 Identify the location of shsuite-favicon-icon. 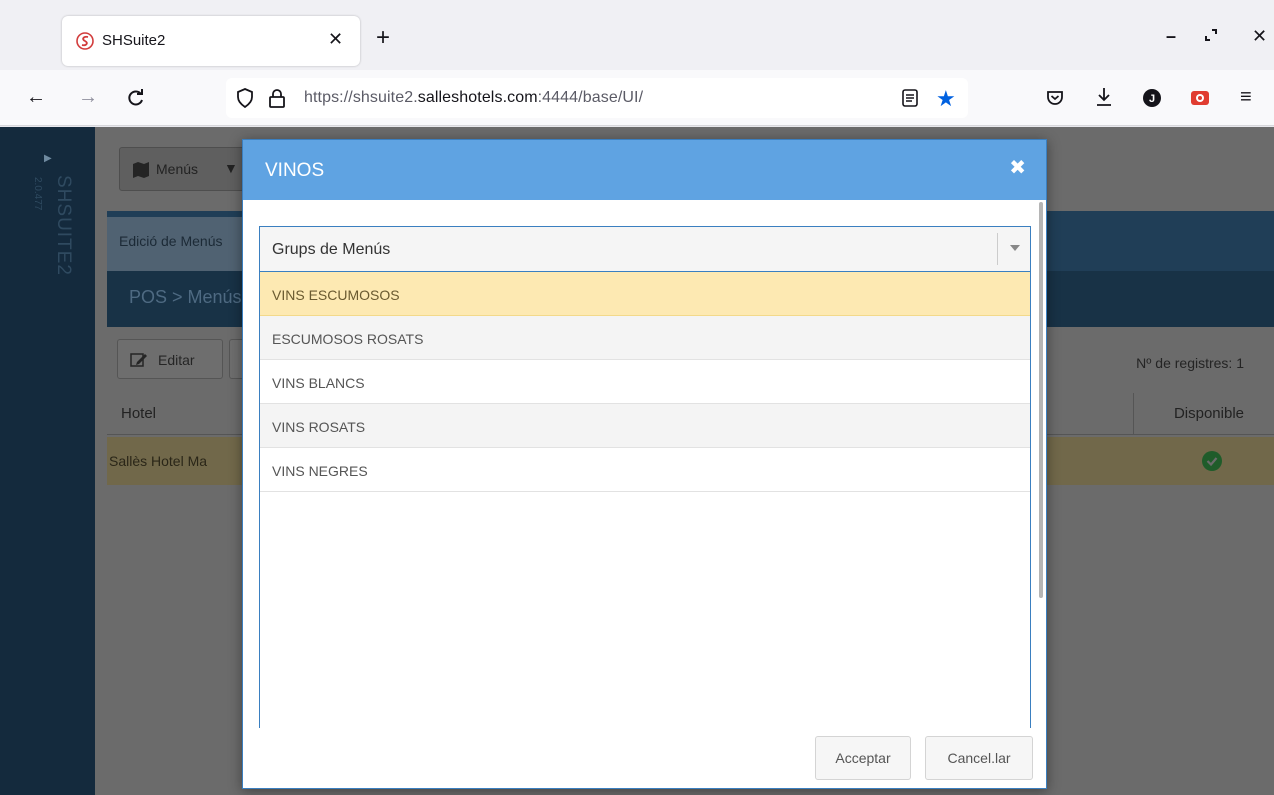
(85, 41).